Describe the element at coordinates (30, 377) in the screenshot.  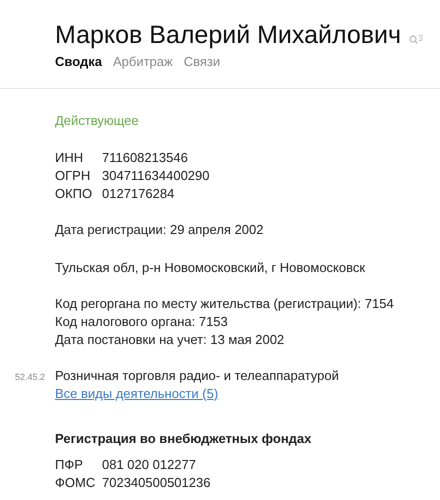
I see `activity-code: 52.45.2` at that location.